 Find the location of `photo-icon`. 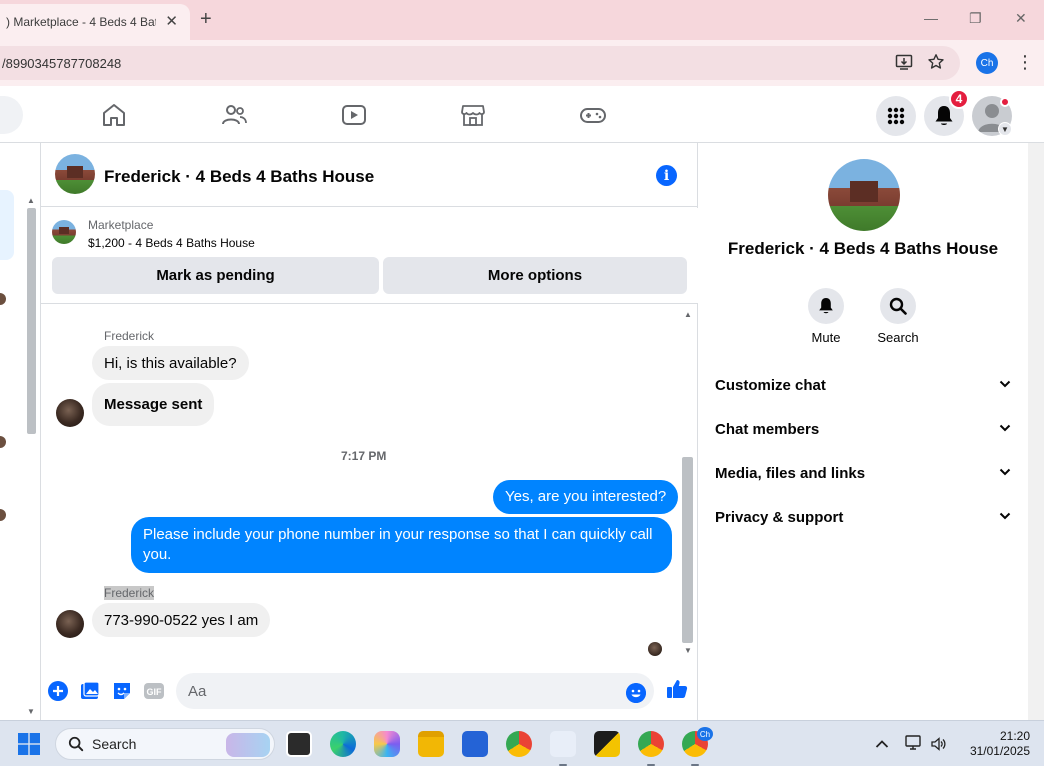

photo-icon is located at coordinates (90, 691).